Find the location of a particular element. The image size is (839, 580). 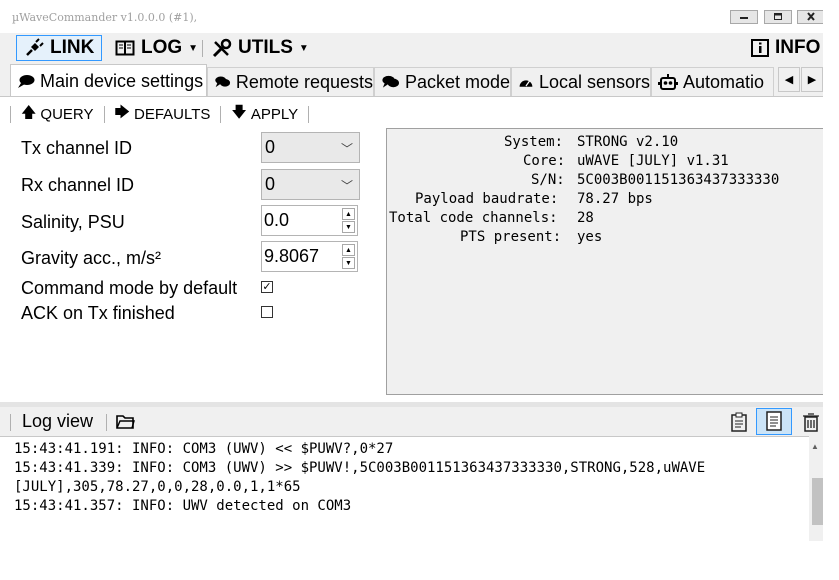

tab-remote-requests: Remote requests is located at coordinates (290, 81).